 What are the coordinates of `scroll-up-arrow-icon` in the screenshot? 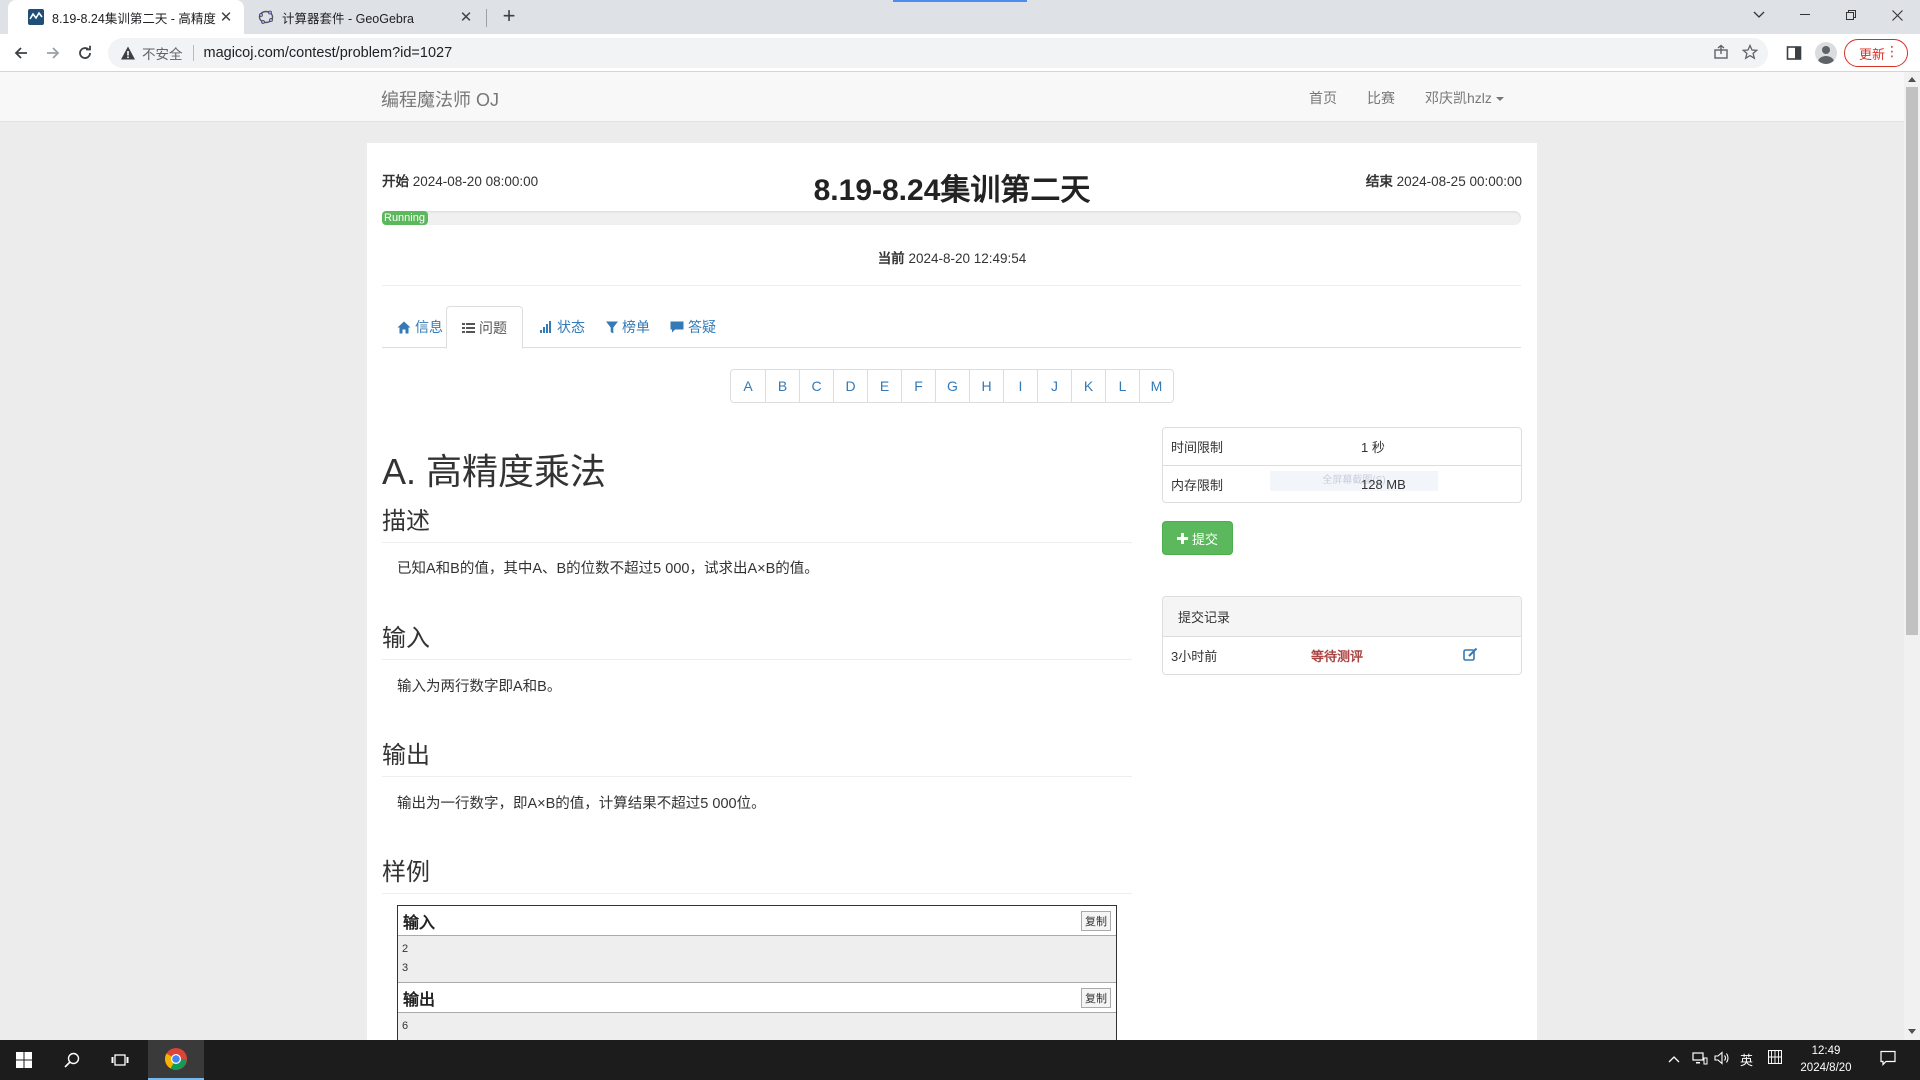 It's located at (1912, 79).